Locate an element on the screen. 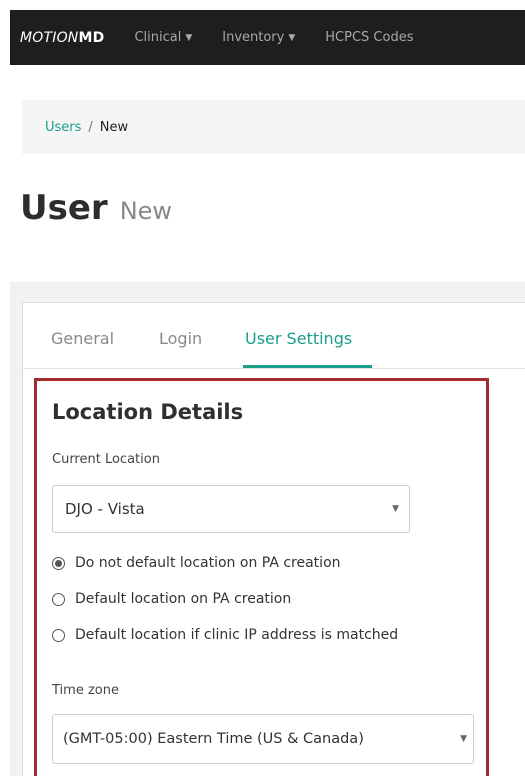  time-zone-label: Time zone is located at coordinates (85, 690).